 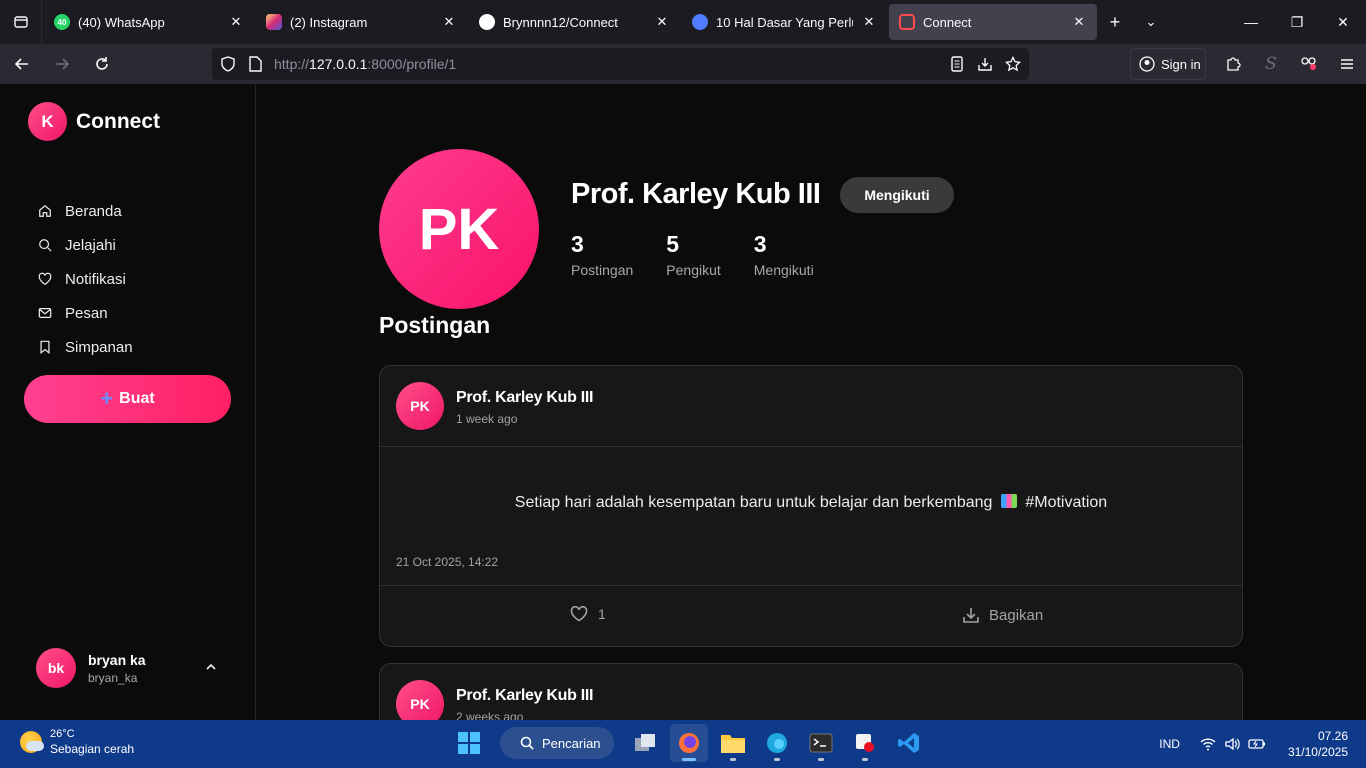 I want to click on url-bar: http://127.0.0.1:8000/profile/1, so click(x=620, y=64).